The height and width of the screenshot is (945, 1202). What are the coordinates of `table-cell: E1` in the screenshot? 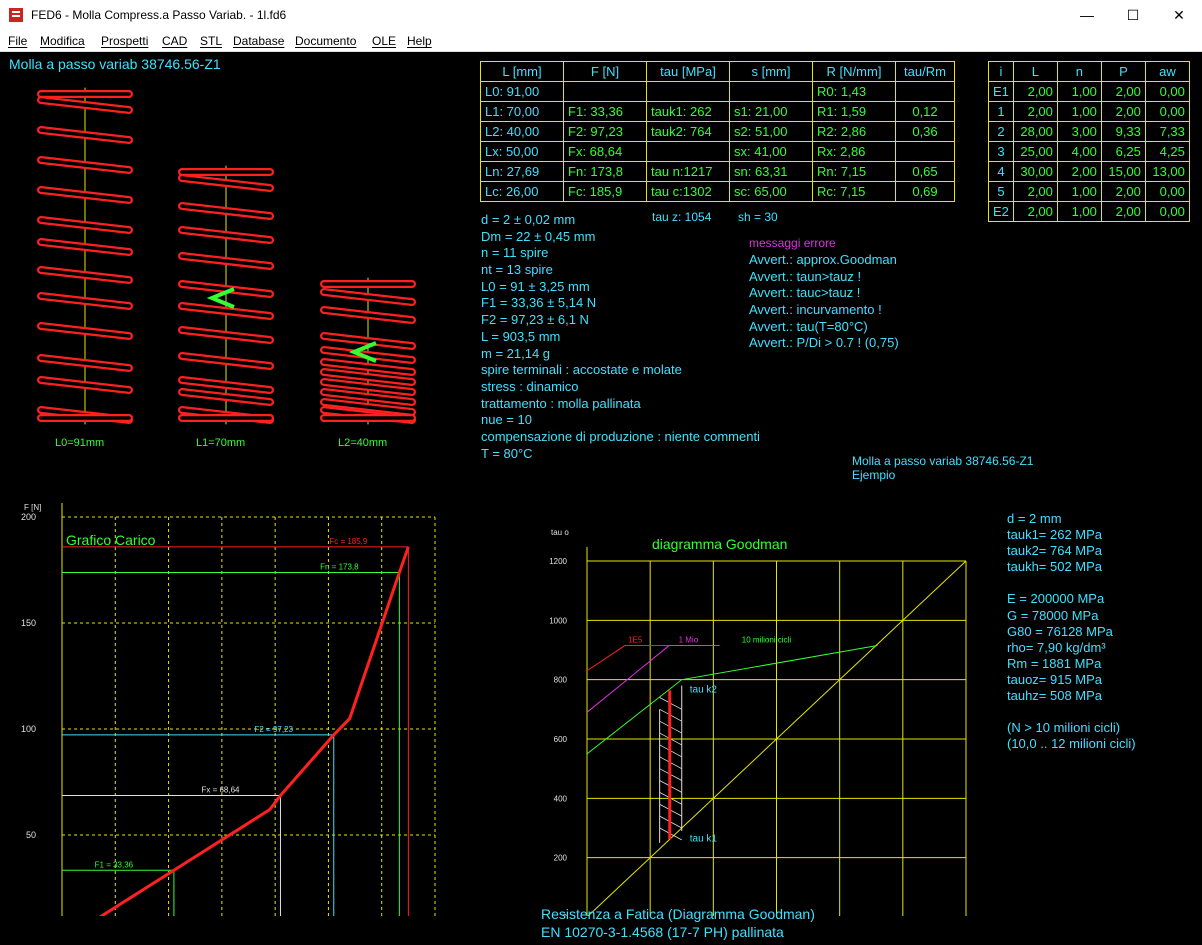 It's located at (1001, 91).